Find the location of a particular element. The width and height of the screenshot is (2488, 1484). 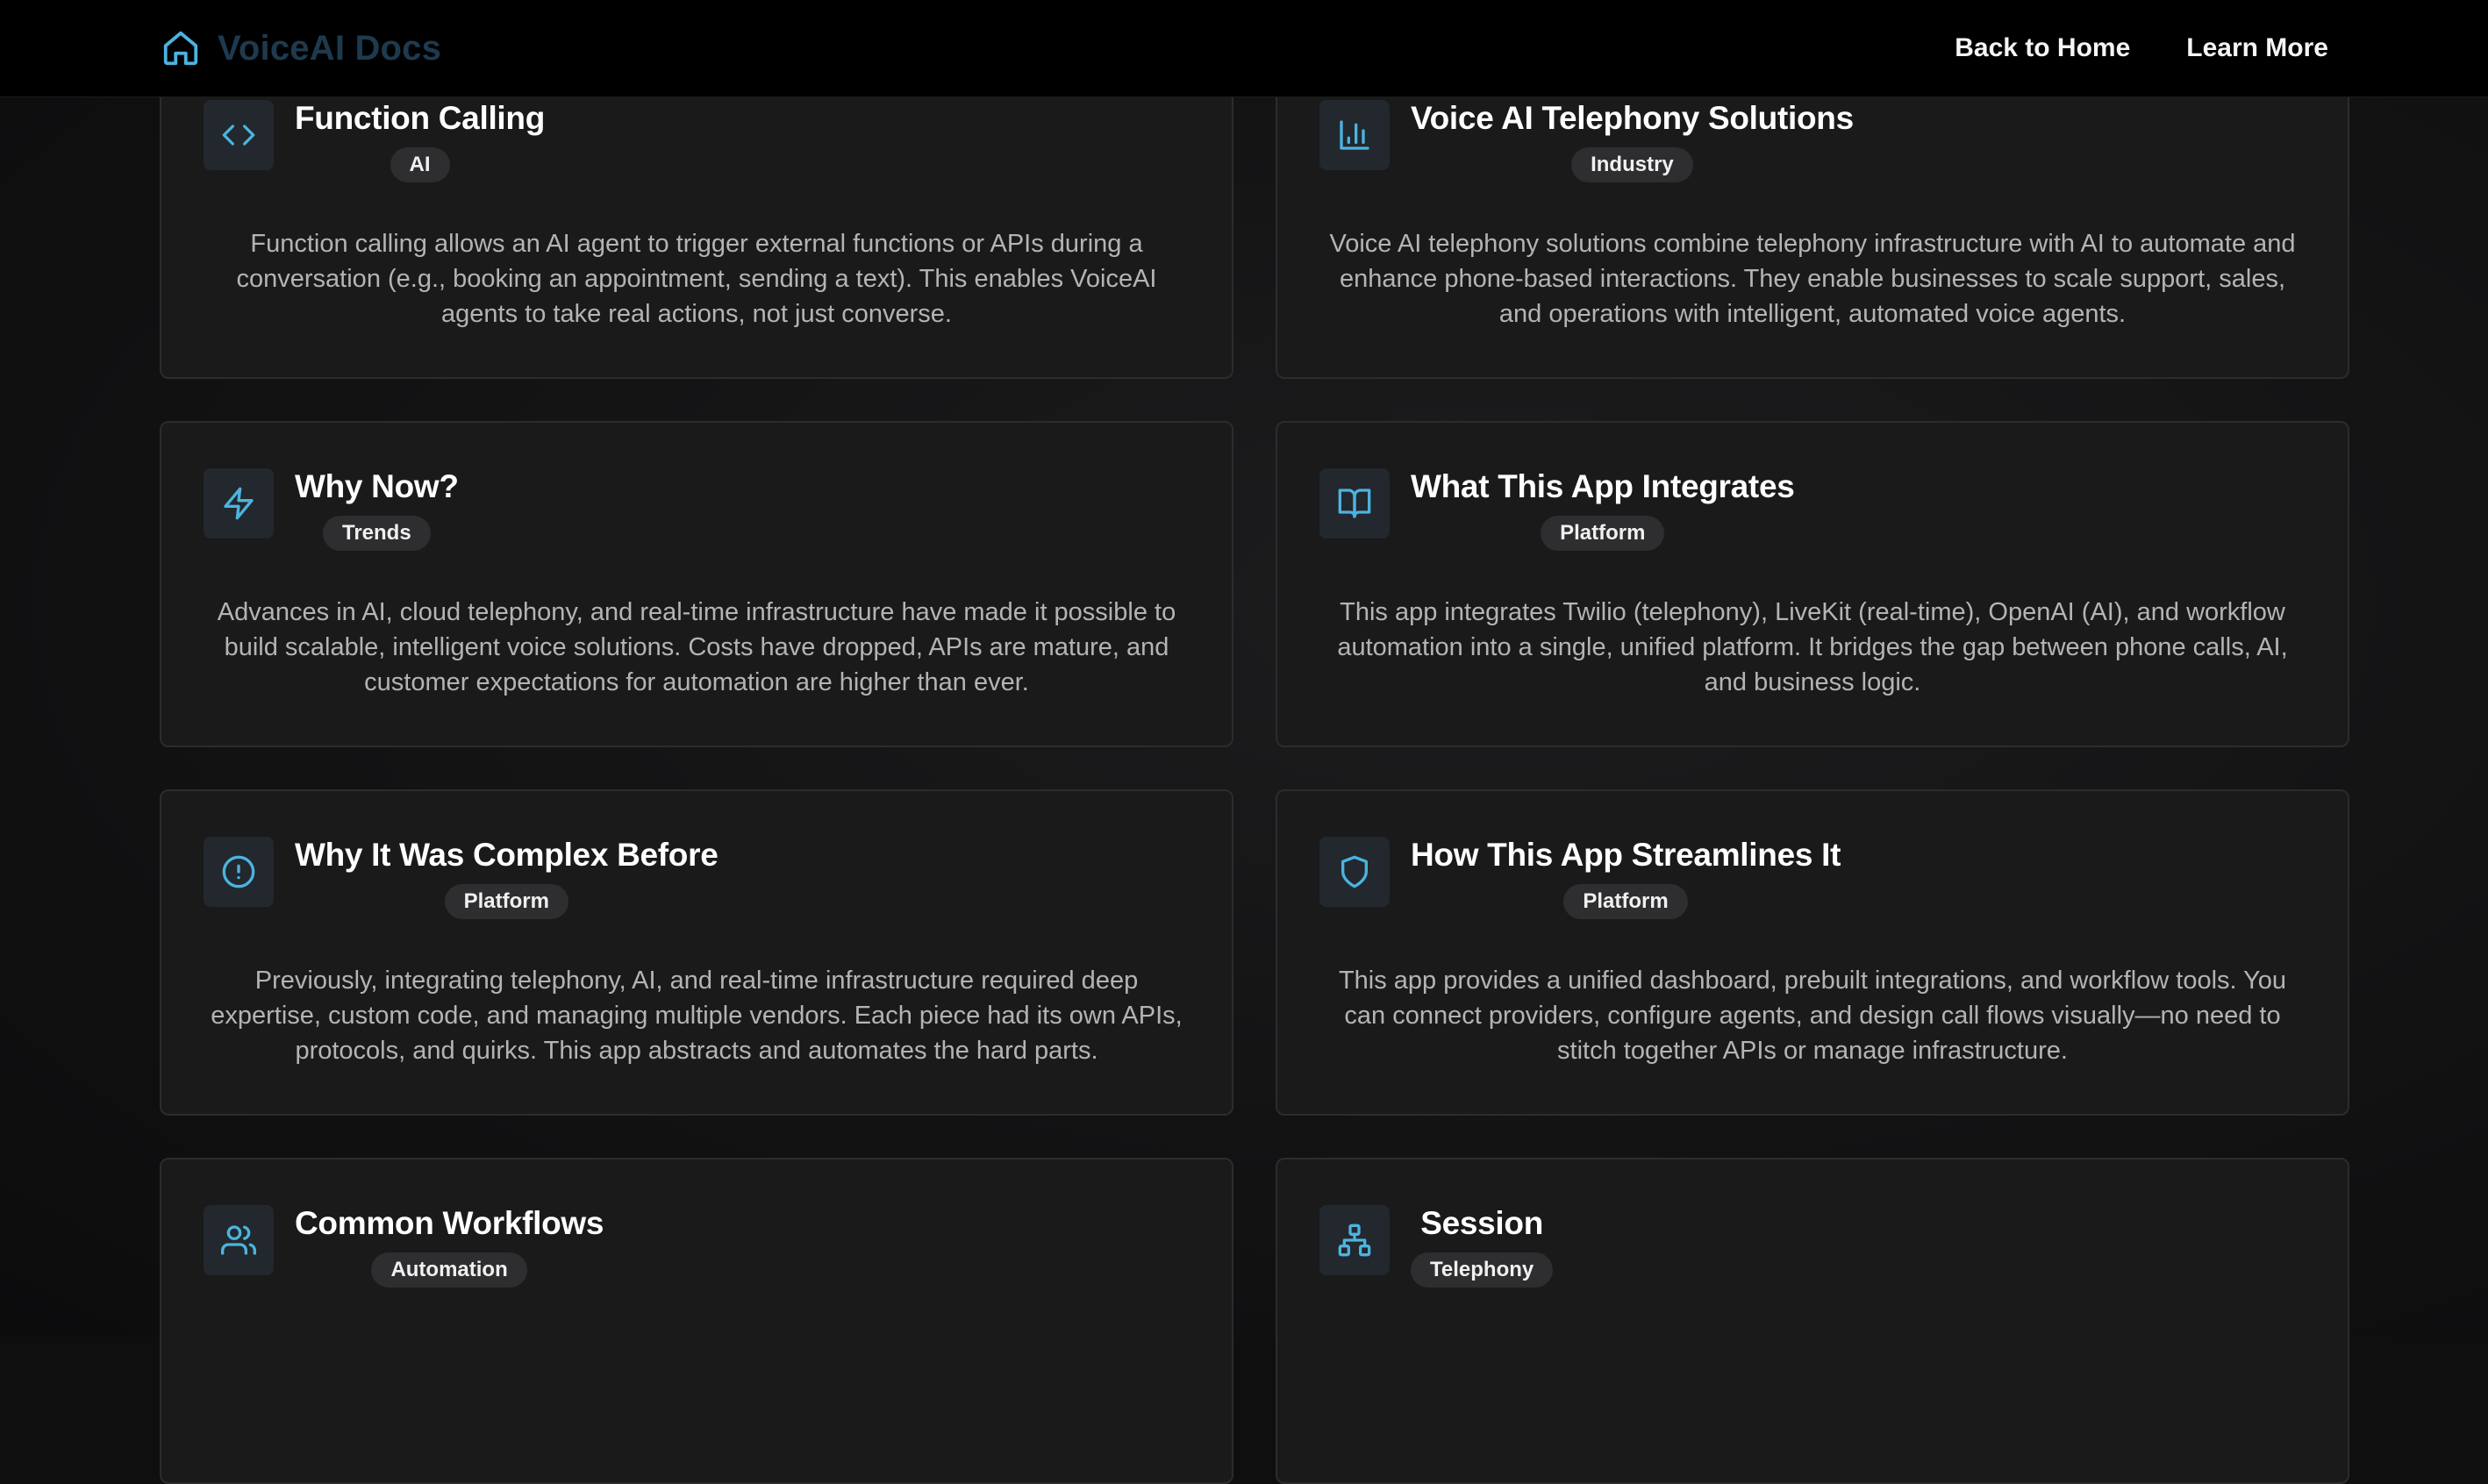

nav-link-learn-more: Learn More is located at coordinates (2257, 48).